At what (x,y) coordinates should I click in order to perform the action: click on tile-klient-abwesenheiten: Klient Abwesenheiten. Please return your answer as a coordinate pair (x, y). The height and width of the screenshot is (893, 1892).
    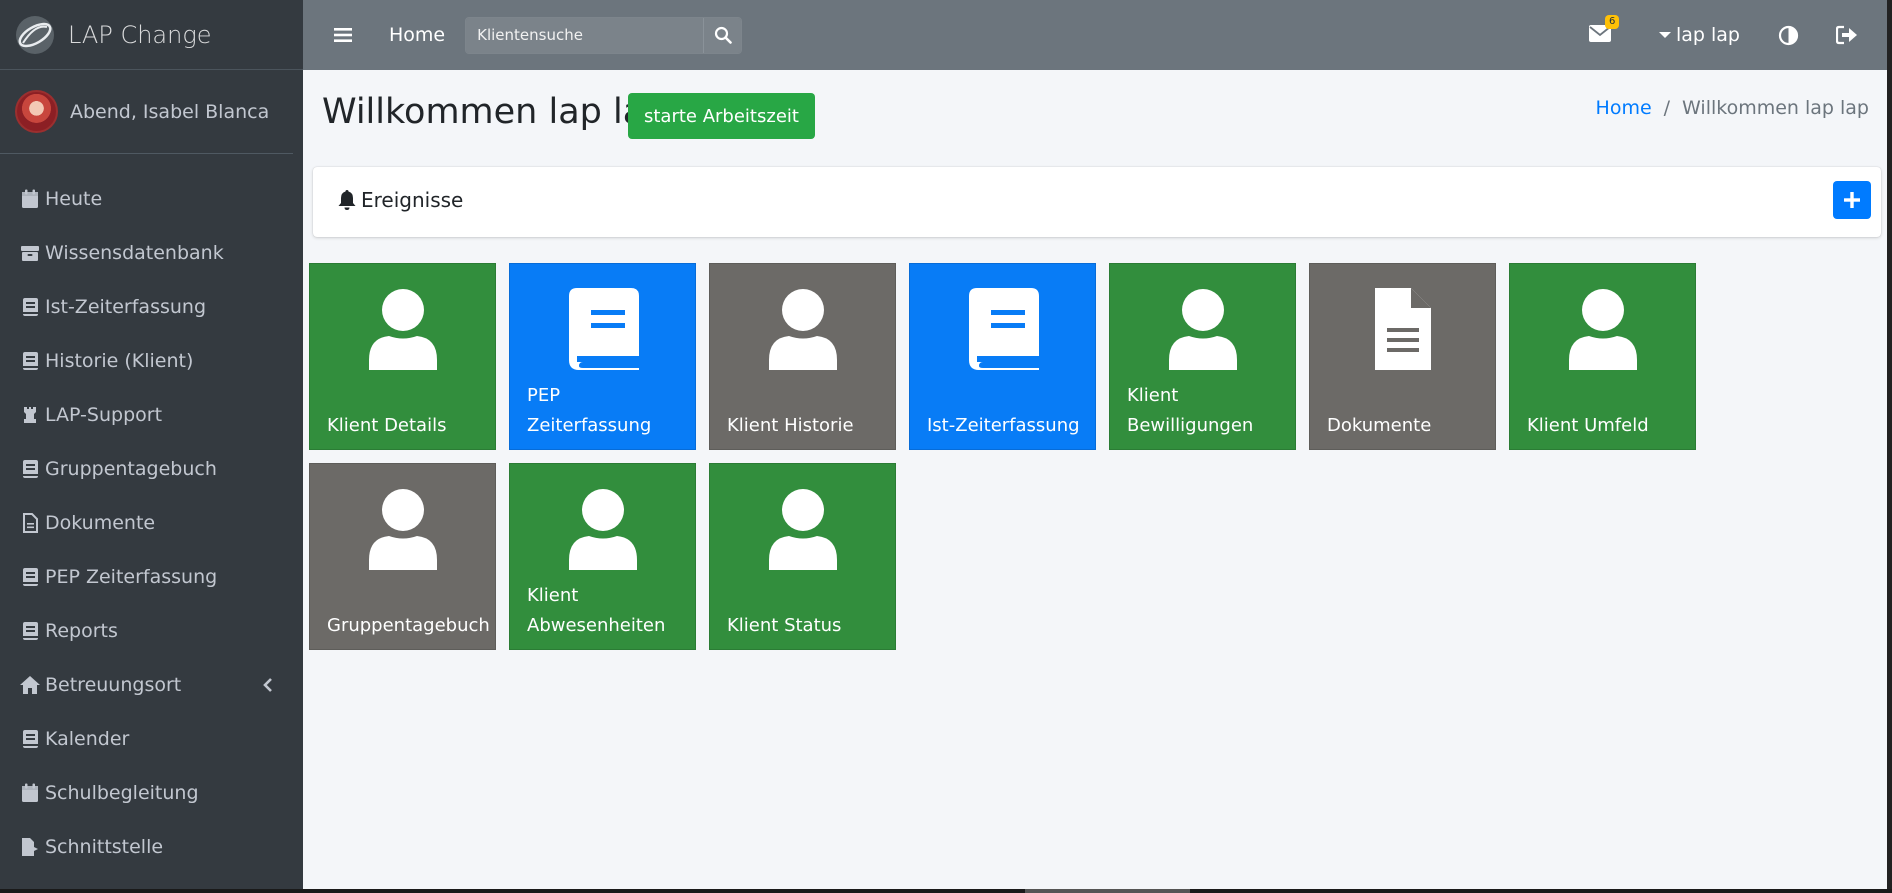
    Looking at the image, I should click on (602, 556).